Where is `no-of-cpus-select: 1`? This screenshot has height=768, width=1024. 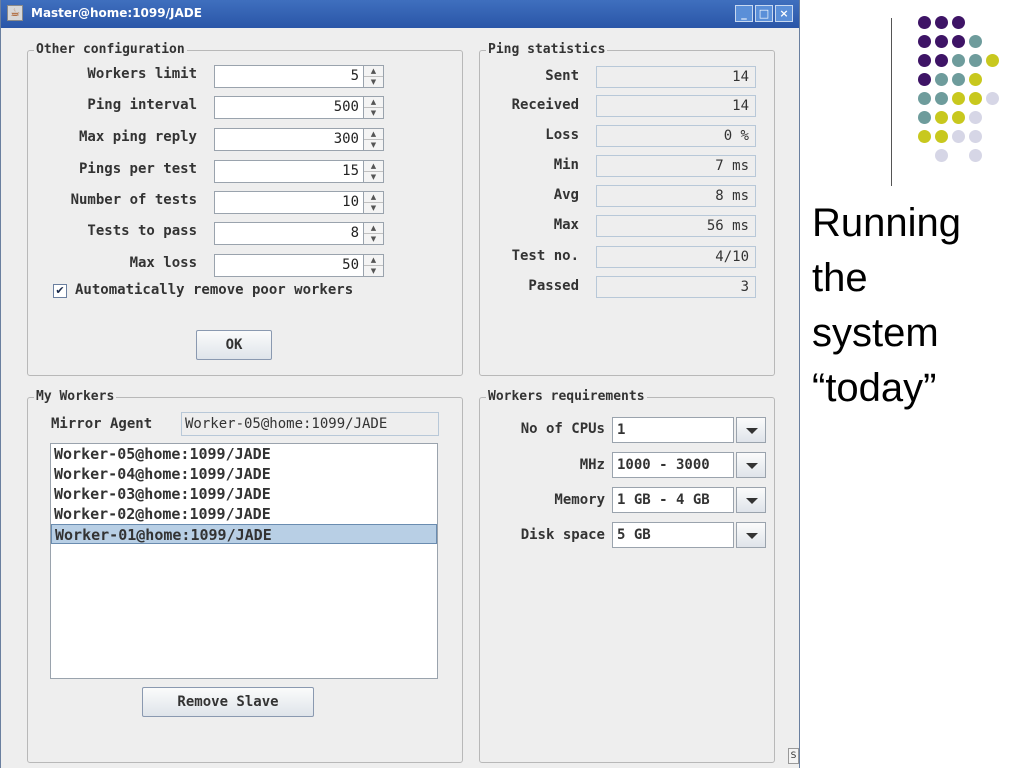 no-of-cpus-select: 1 is located at coordinates (689, 430).